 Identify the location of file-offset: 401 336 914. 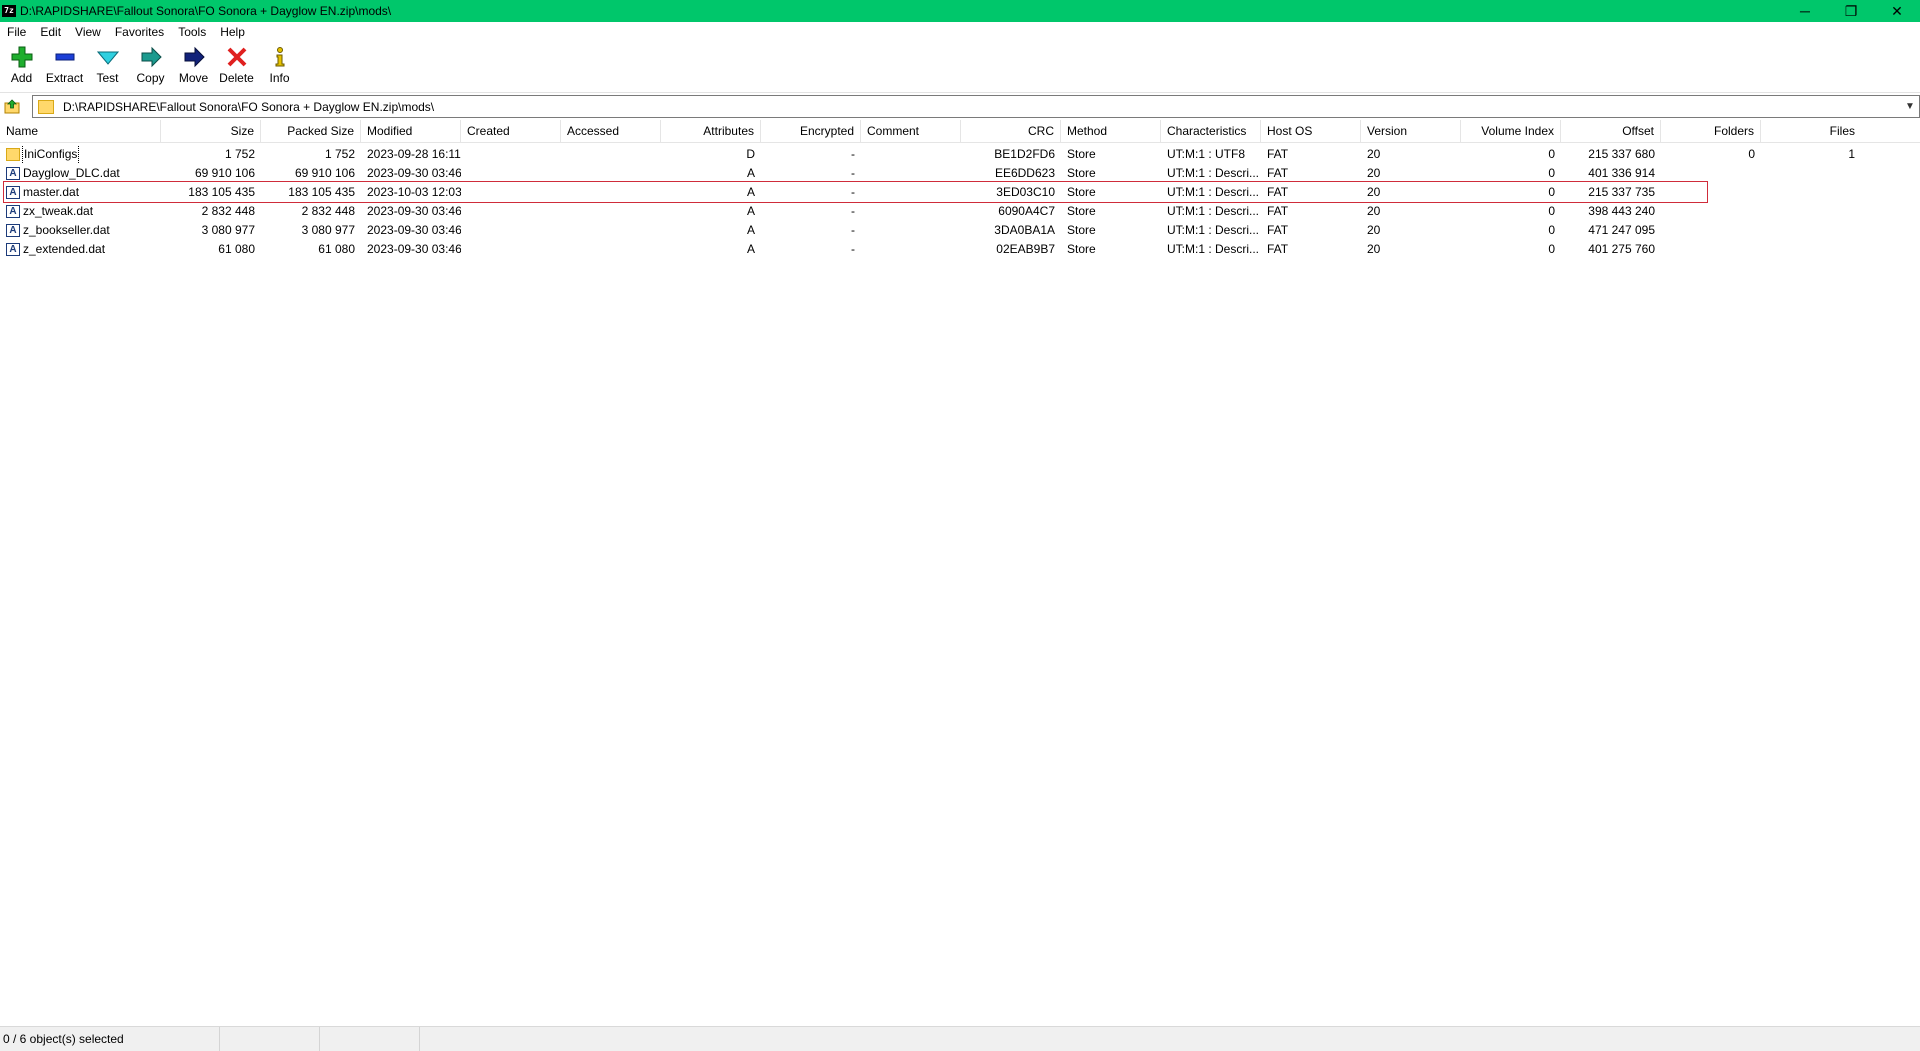
(1621, 173).